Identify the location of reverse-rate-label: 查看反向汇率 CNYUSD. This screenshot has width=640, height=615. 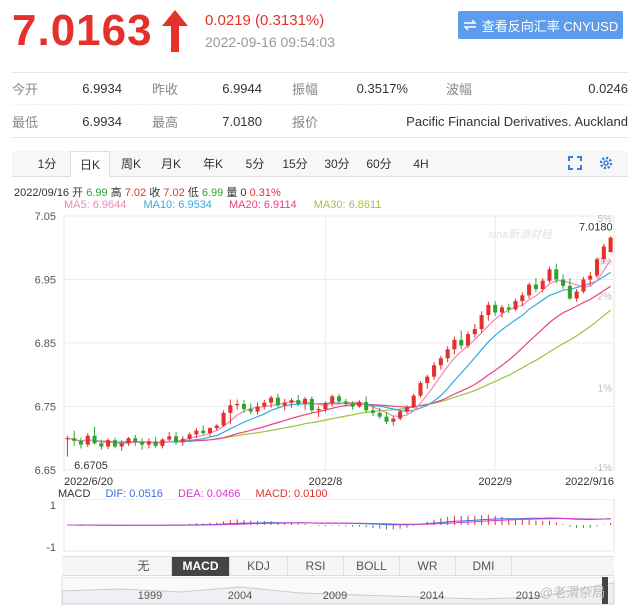
(550, 26).